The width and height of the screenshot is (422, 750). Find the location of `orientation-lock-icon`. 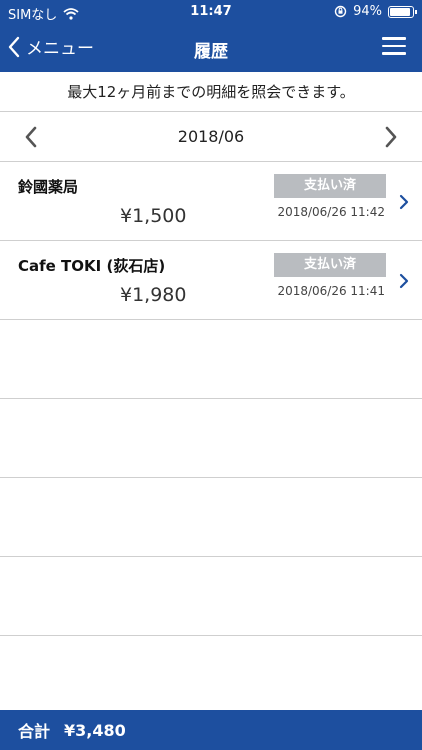

orientation-lock-icon is located at coordinates (340, 11).